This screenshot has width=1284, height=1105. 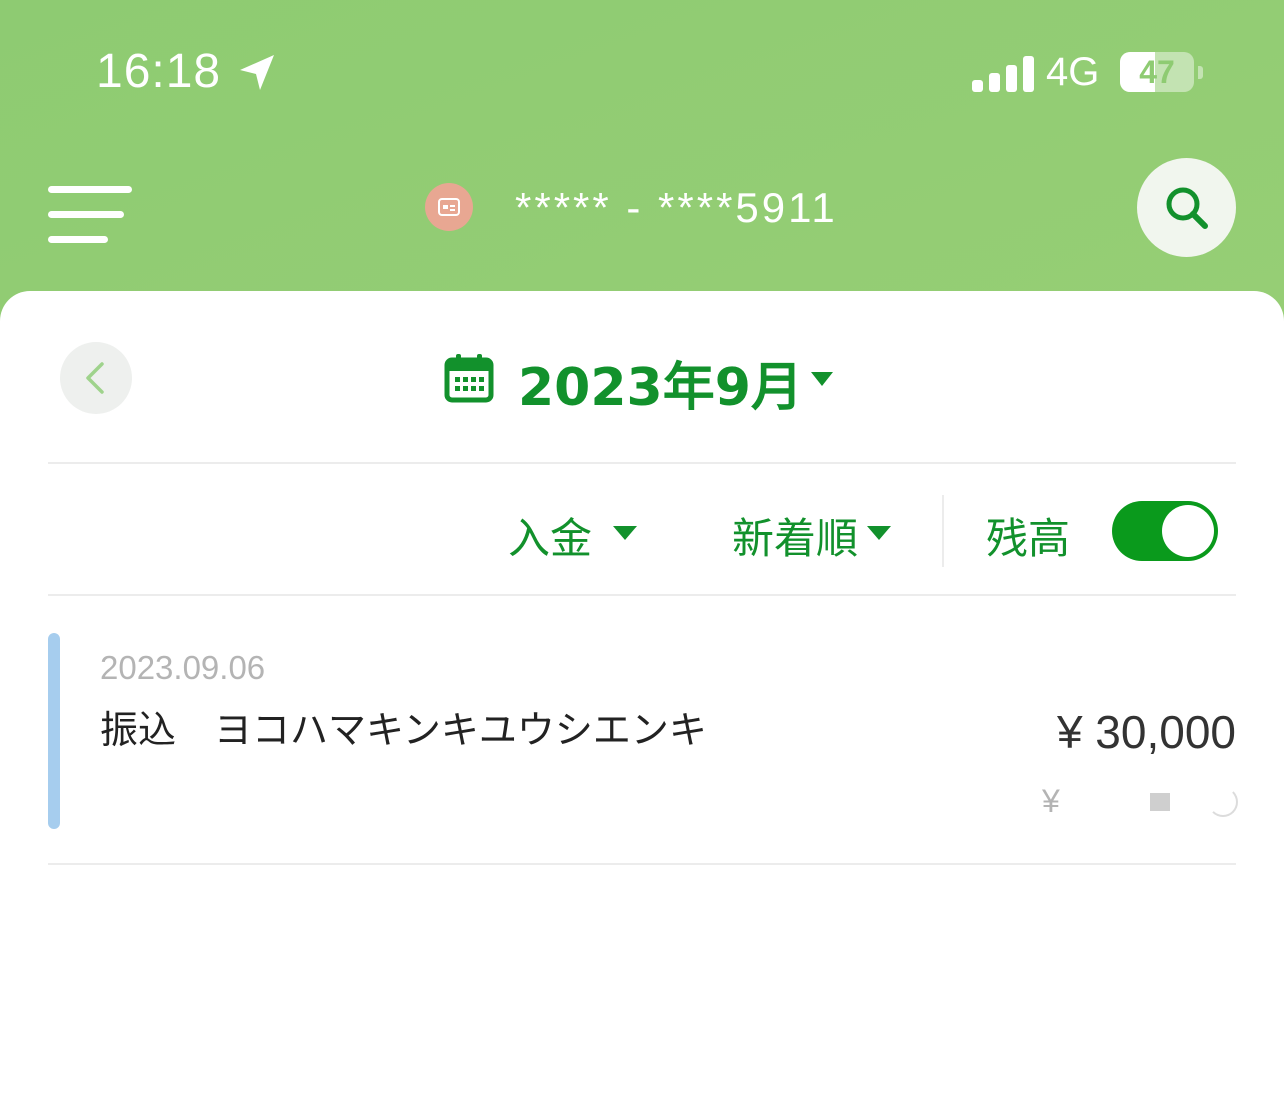 What do you see at coordinates (676, 208) in the screenshot?
I see `account-number: ***** - ****5911` at bounding box center [676, 208].